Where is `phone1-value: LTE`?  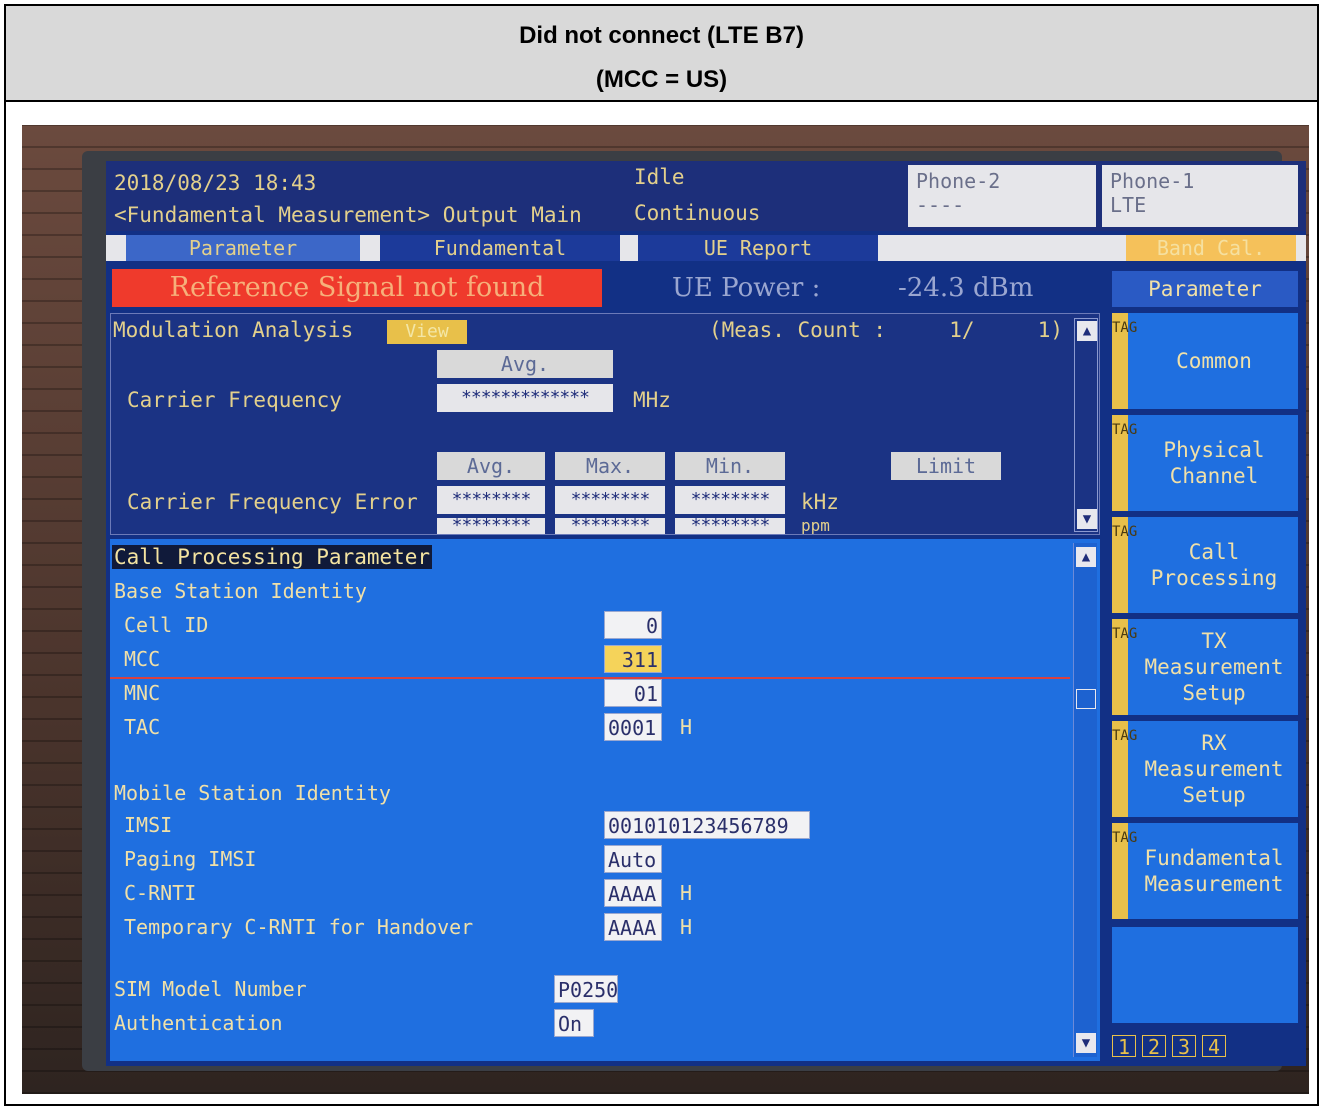
phone1-value: LTE is located at coordinates (1128, 205).